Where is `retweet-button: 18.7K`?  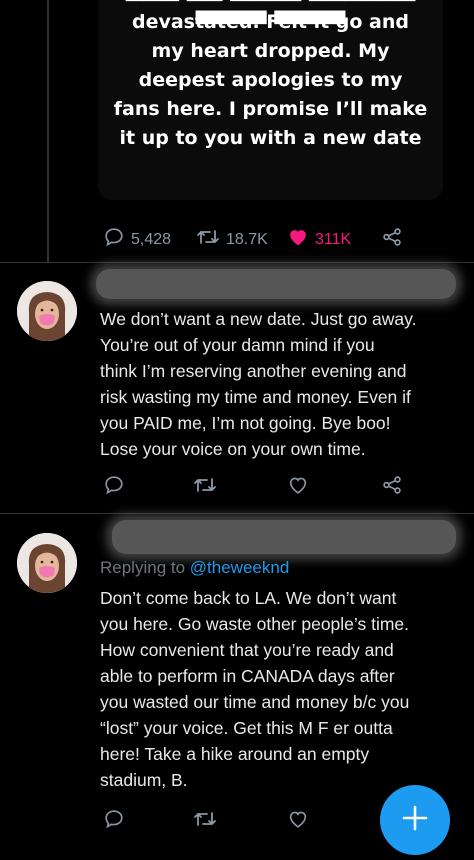 retweet-button: 18.7K is located at coordinates (232, 239).